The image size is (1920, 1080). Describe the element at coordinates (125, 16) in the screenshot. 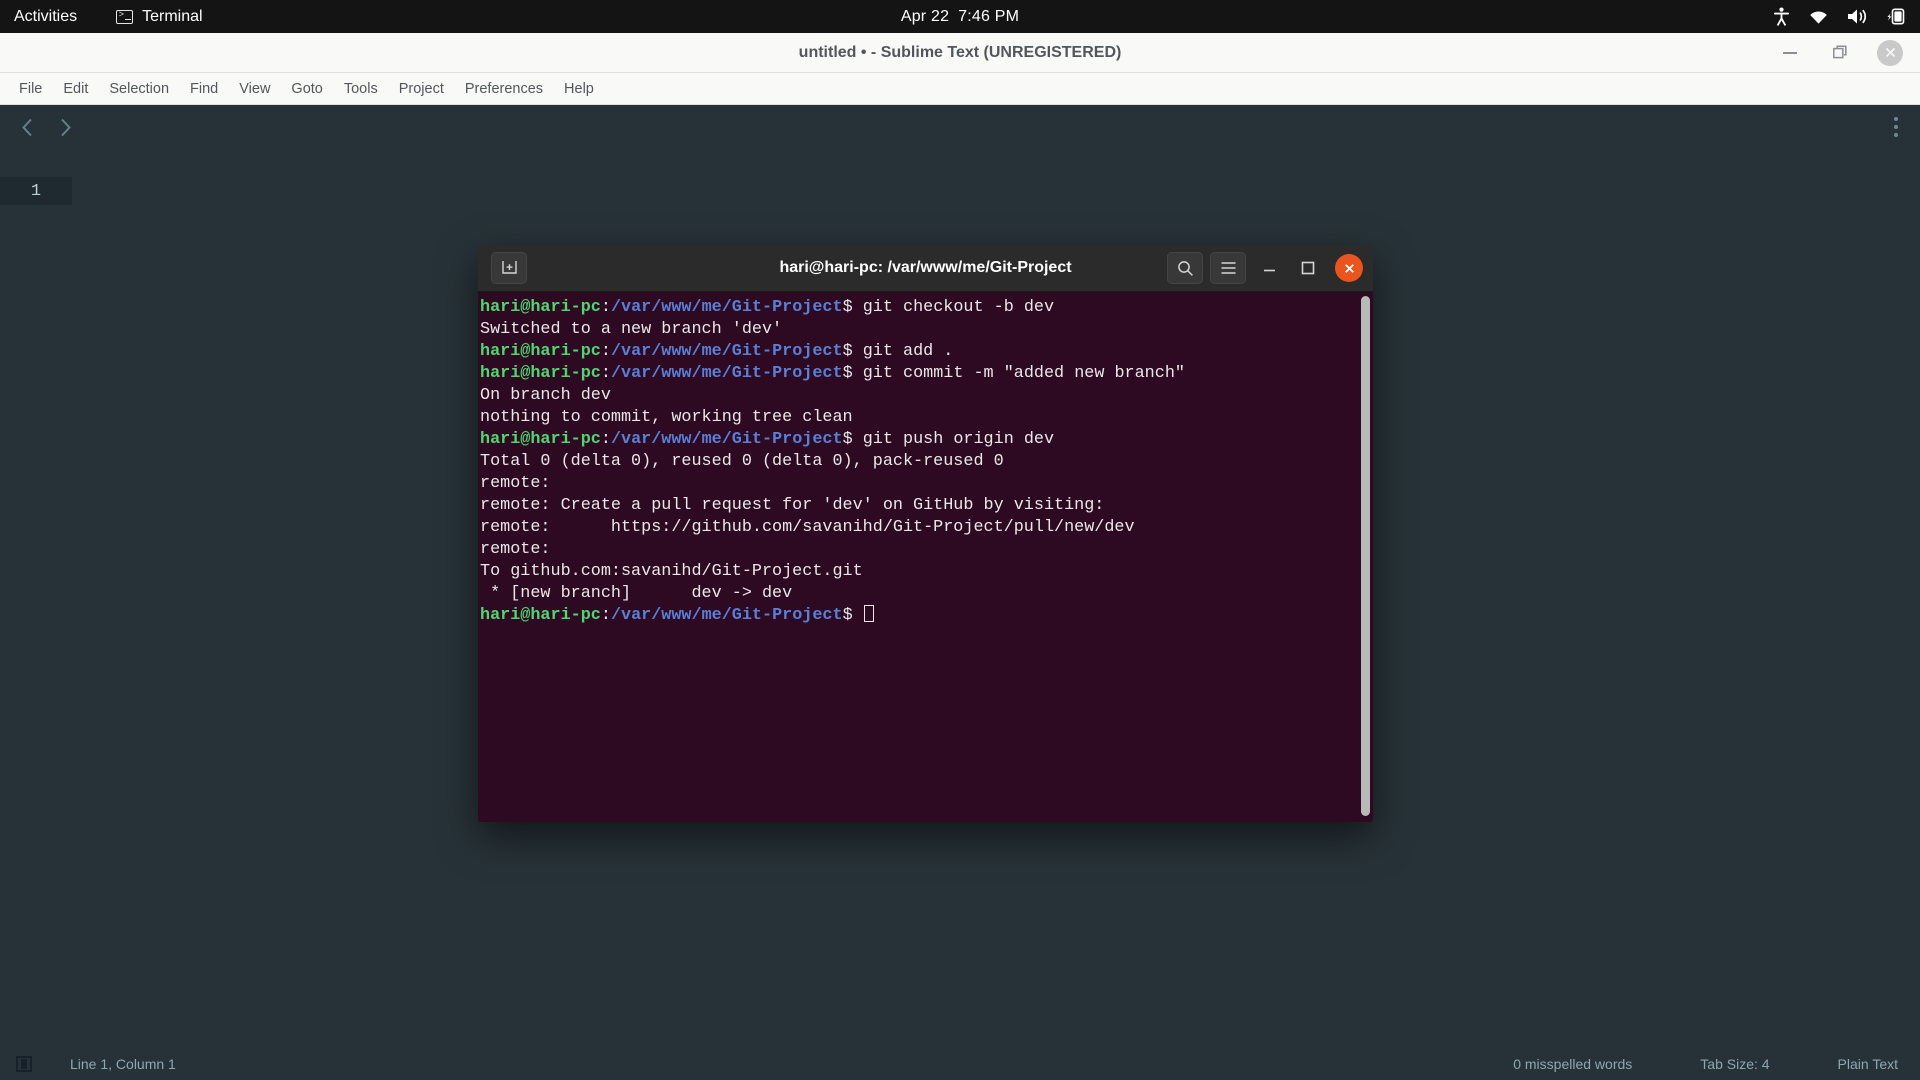

I see `terminal-icon` at that location.